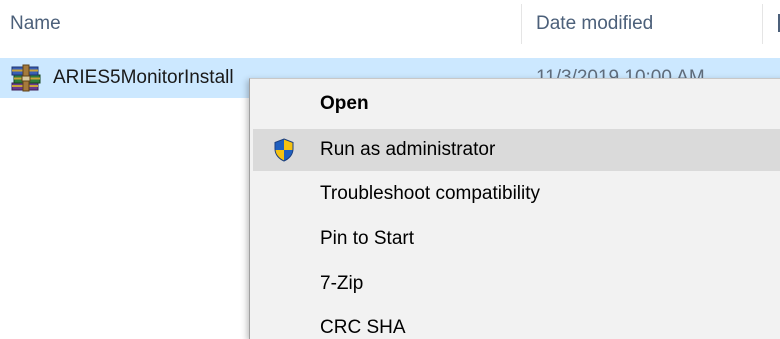 Image resolution: width=780 pixels, height=339 pixels. What do you see at coordinates (284, 150) in the screenshot?
I see `uac-shield-icon` at bounding box center [284, 150].